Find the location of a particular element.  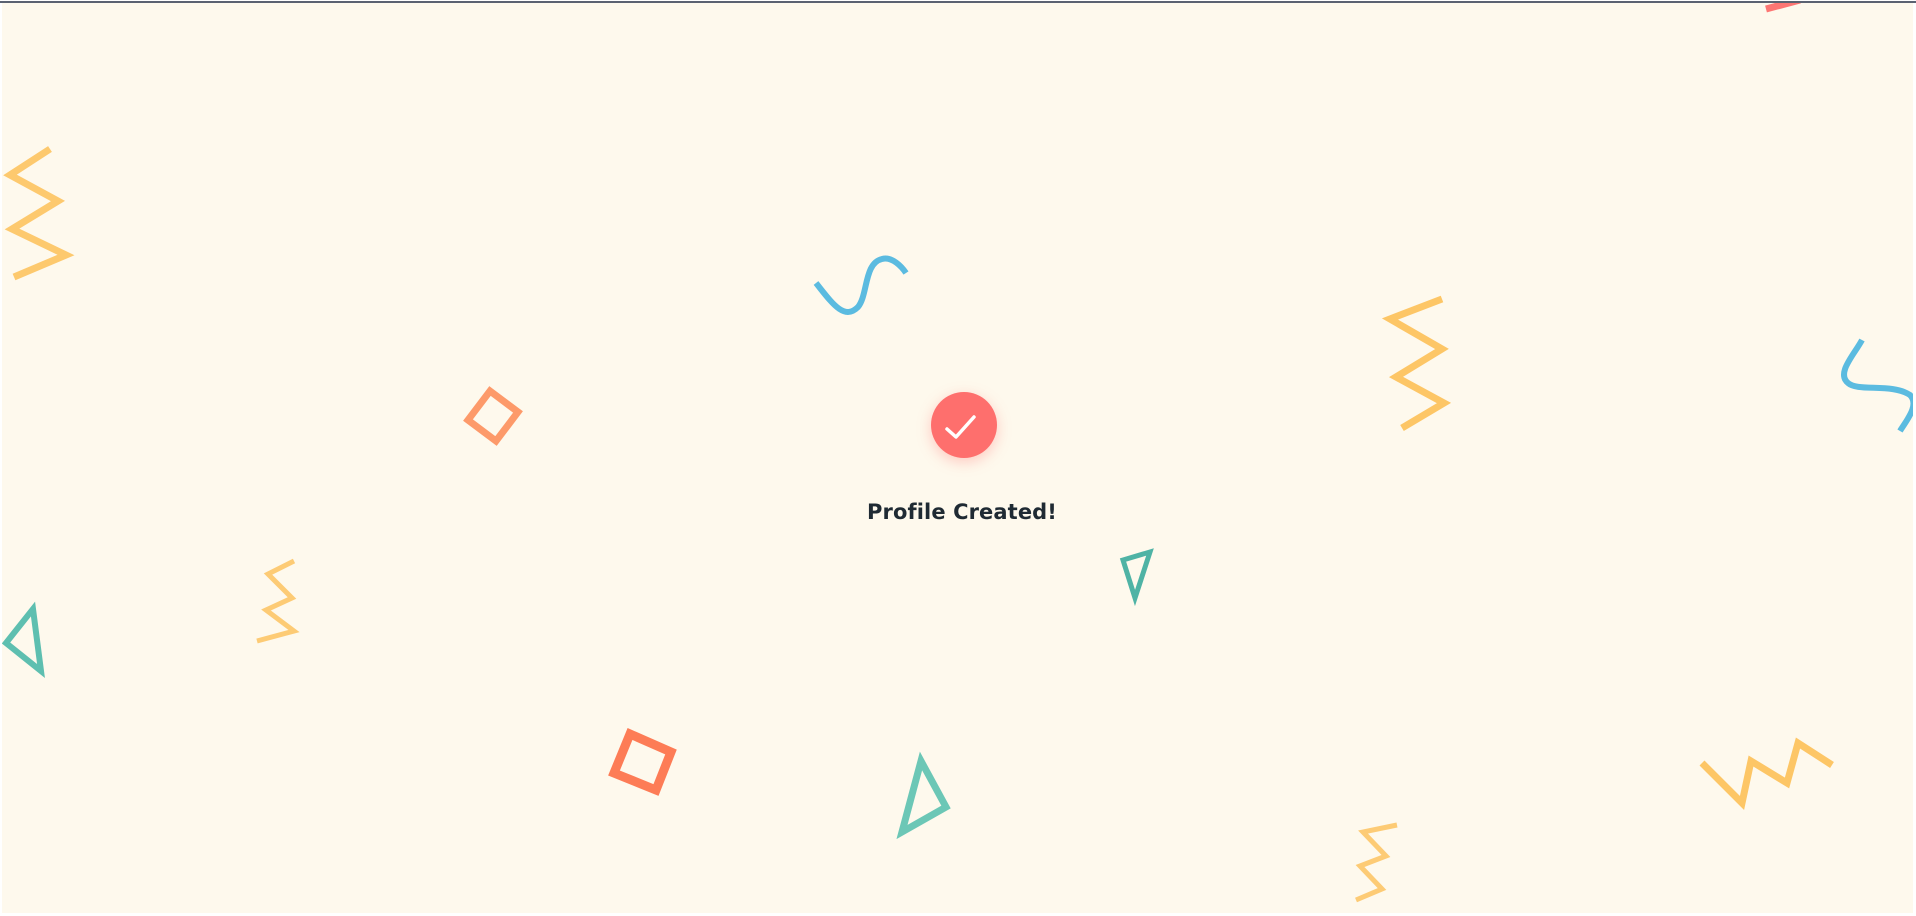

confetti-diamond is located at coordinates (493, 416).